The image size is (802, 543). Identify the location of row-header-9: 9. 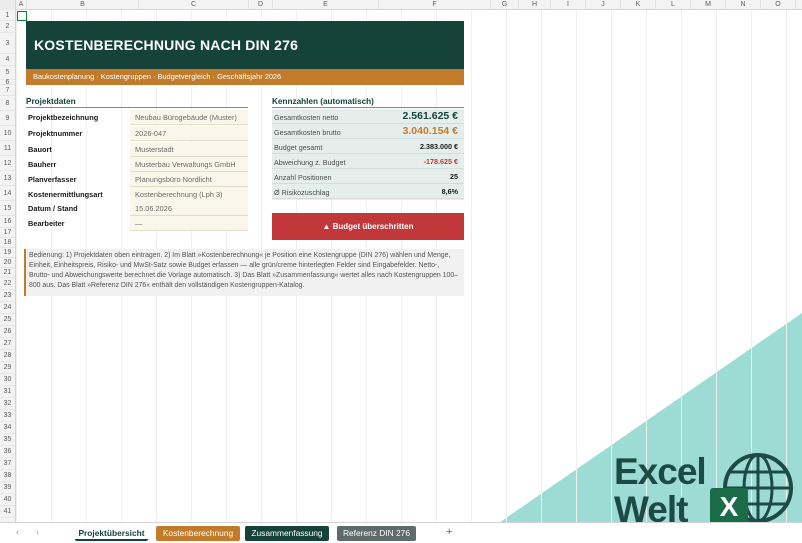
(7, 118).